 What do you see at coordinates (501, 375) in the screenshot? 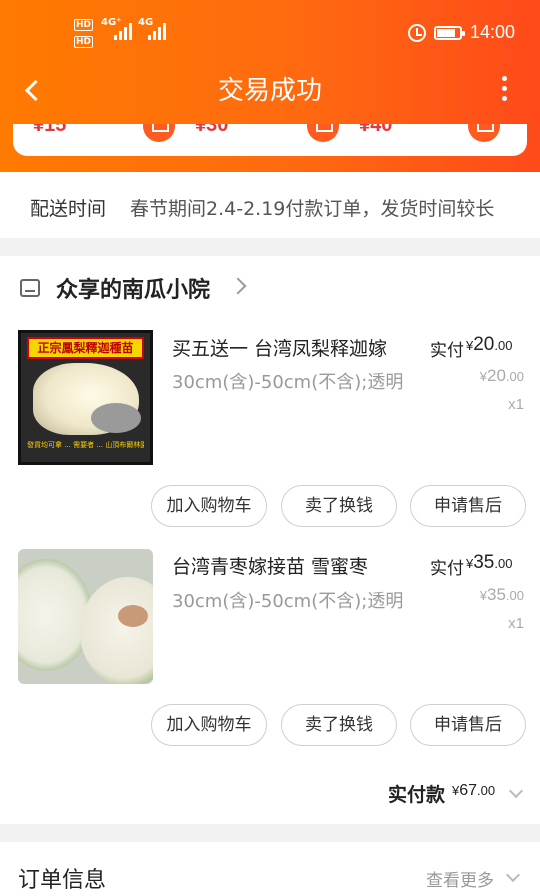
I see `original-price: ¥20.00` at bounding box center [501, 375].